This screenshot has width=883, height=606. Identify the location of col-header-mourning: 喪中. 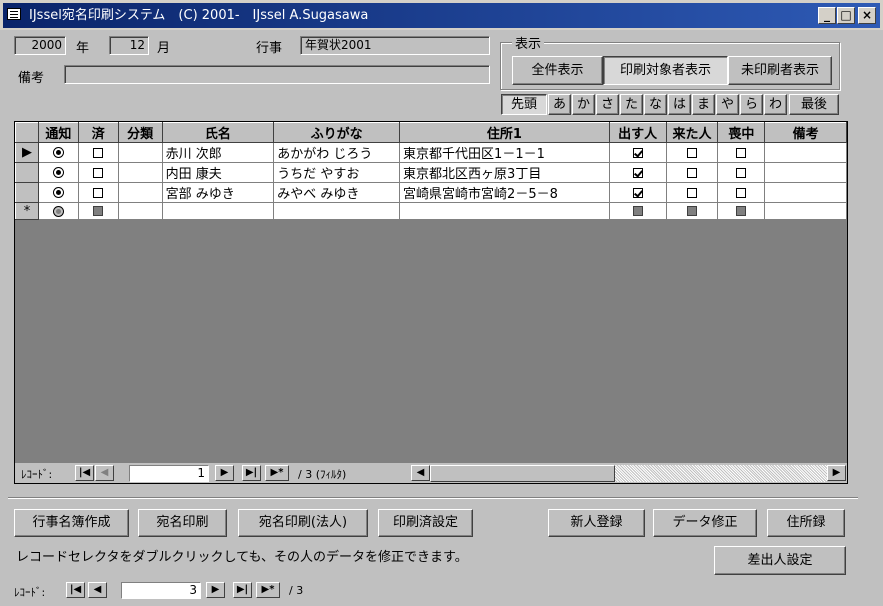
(741, 132).